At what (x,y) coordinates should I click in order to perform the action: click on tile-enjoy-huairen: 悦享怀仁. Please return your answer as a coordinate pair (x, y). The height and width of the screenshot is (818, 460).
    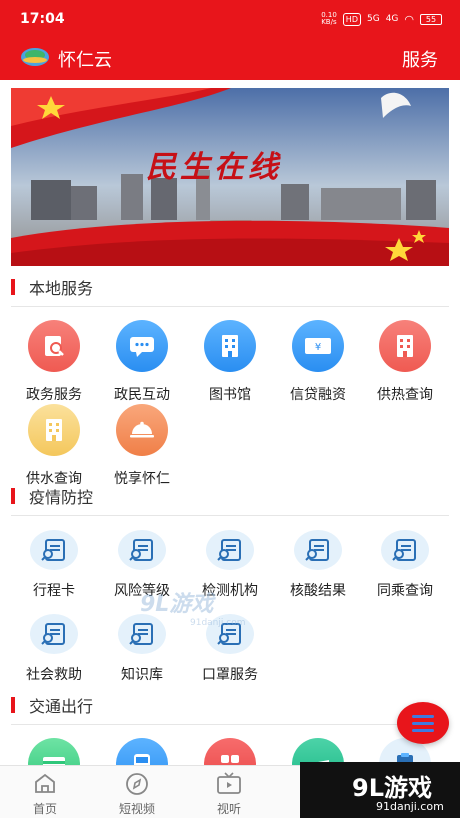
    Looking at the image, I should click on (142, 446).